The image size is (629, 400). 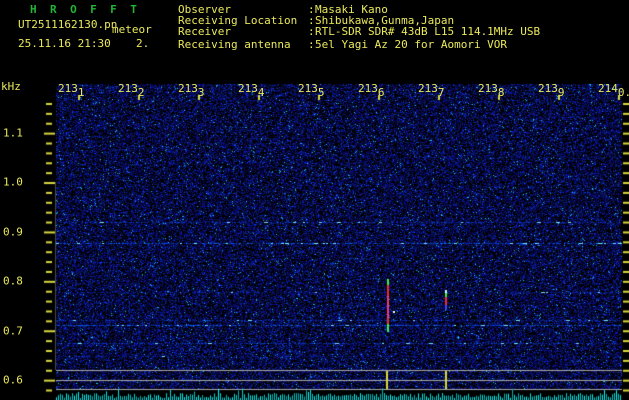 What do you see at coordinates (13, 380) in the screenshot?
I see `freq-tick-label: 0.6` at bounding box center [13, 380].